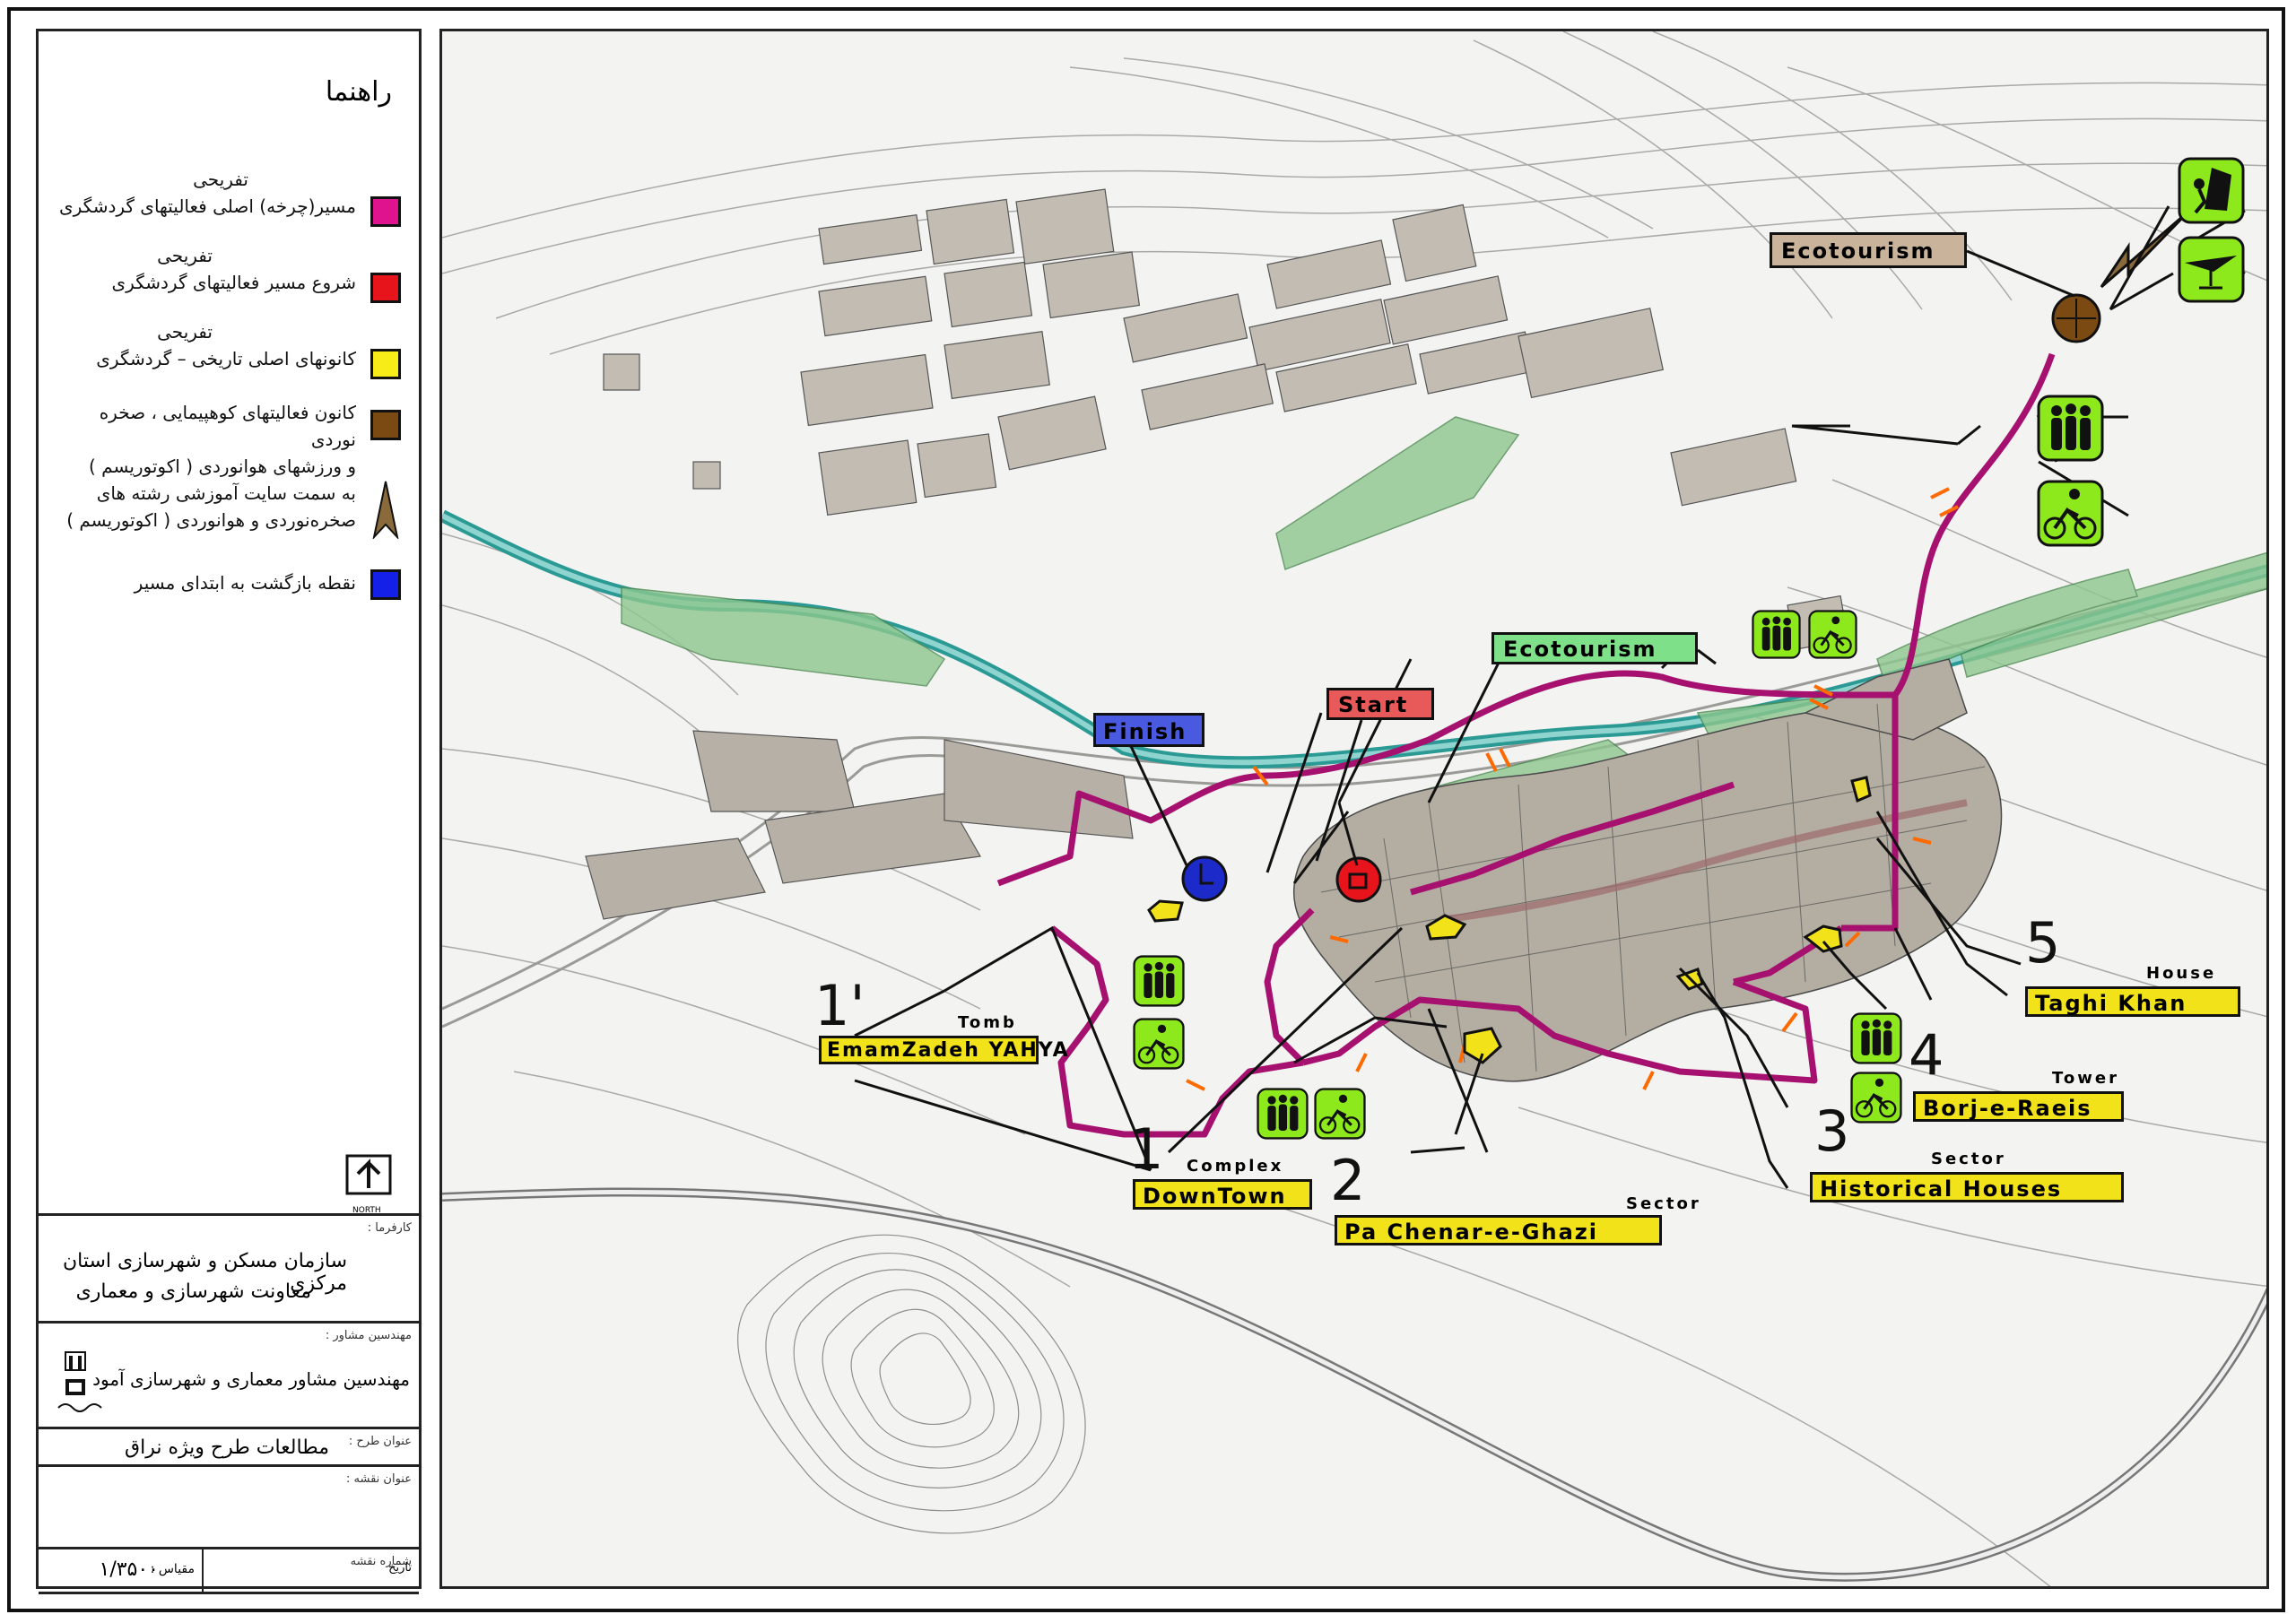 This screenshot has height=1623, width=2296. Describe the element at coordinates (2211, 190) in the screenshot. I see `rock-climbing-icon` at that location.